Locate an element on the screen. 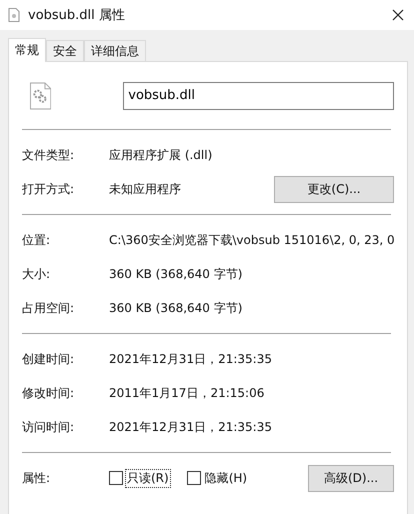  field-value: C:\360安全浏览器下载\vobsub 151016\2, 0, 23, 0 is located at coordinates (252, 240).